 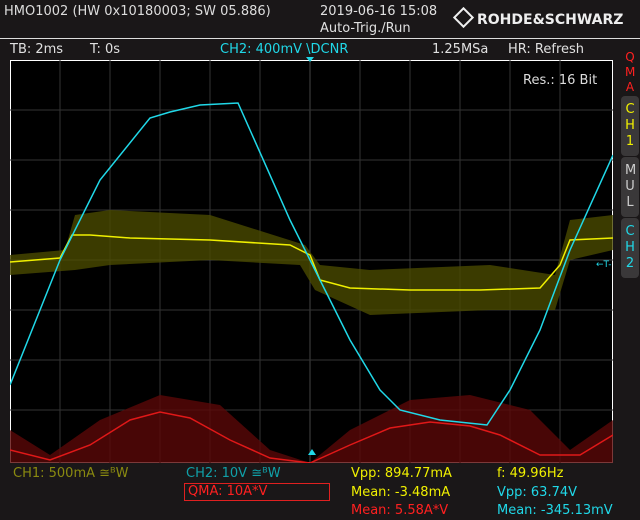 I want to click on side-tab-ch2: CH2, so click(x=630, y=248).